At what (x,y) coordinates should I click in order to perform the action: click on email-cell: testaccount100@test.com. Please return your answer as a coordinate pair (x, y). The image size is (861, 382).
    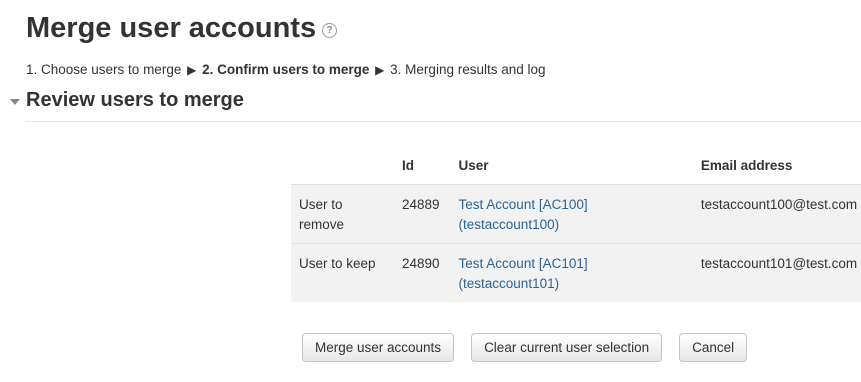
    Looking at the image, I should click on (776, 214).